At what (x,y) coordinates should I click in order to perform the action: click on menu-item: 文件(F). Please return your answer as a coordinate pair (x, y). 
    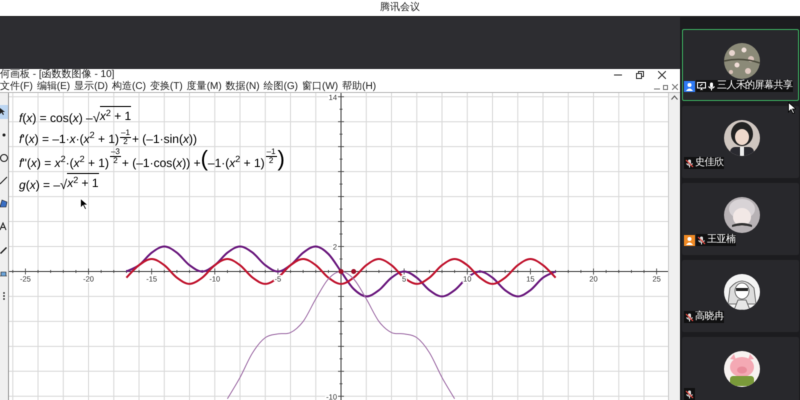
    Looking at the image, I should click on (16, 87).